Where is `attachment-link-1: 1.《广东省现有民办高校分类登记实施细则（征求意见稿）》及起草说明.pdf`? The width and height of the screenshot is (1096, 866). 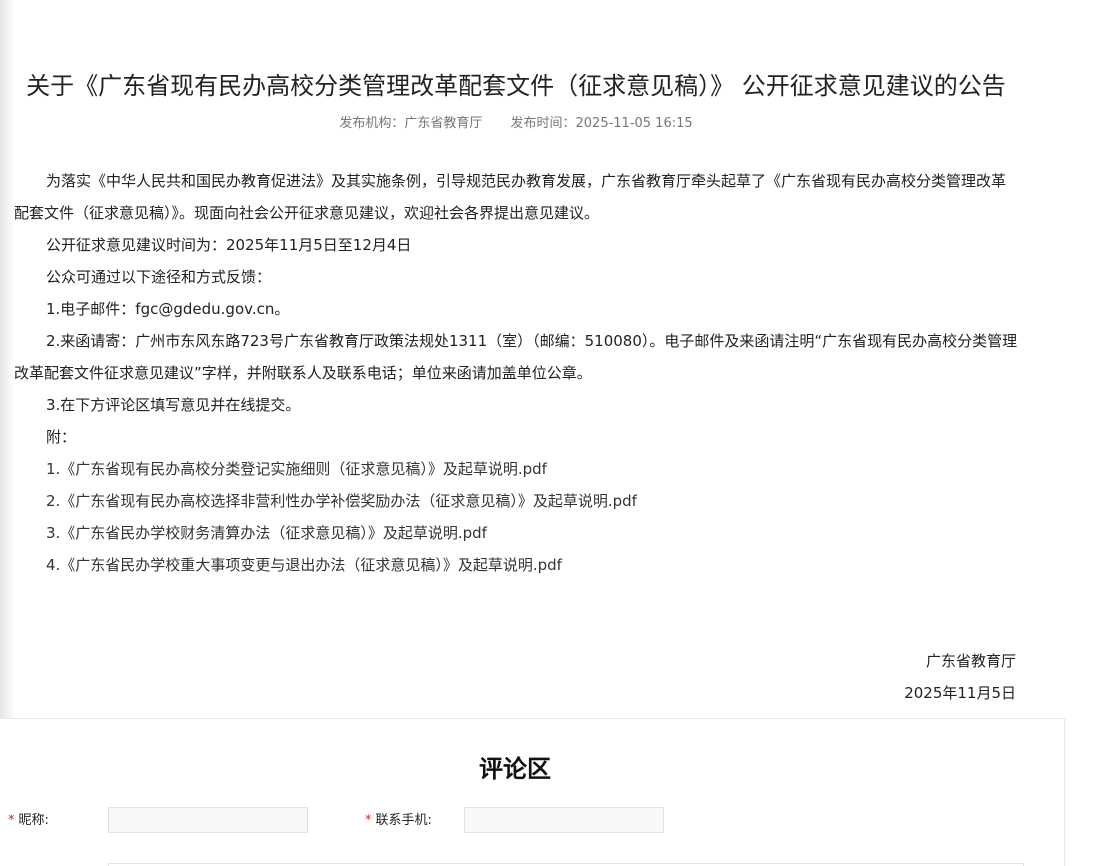
attachment-link-1: 1.《广东省现有民办高校分类登记实施细则（征求意见稿）》及起草说明.pdf is located at coordinates (516, 469).